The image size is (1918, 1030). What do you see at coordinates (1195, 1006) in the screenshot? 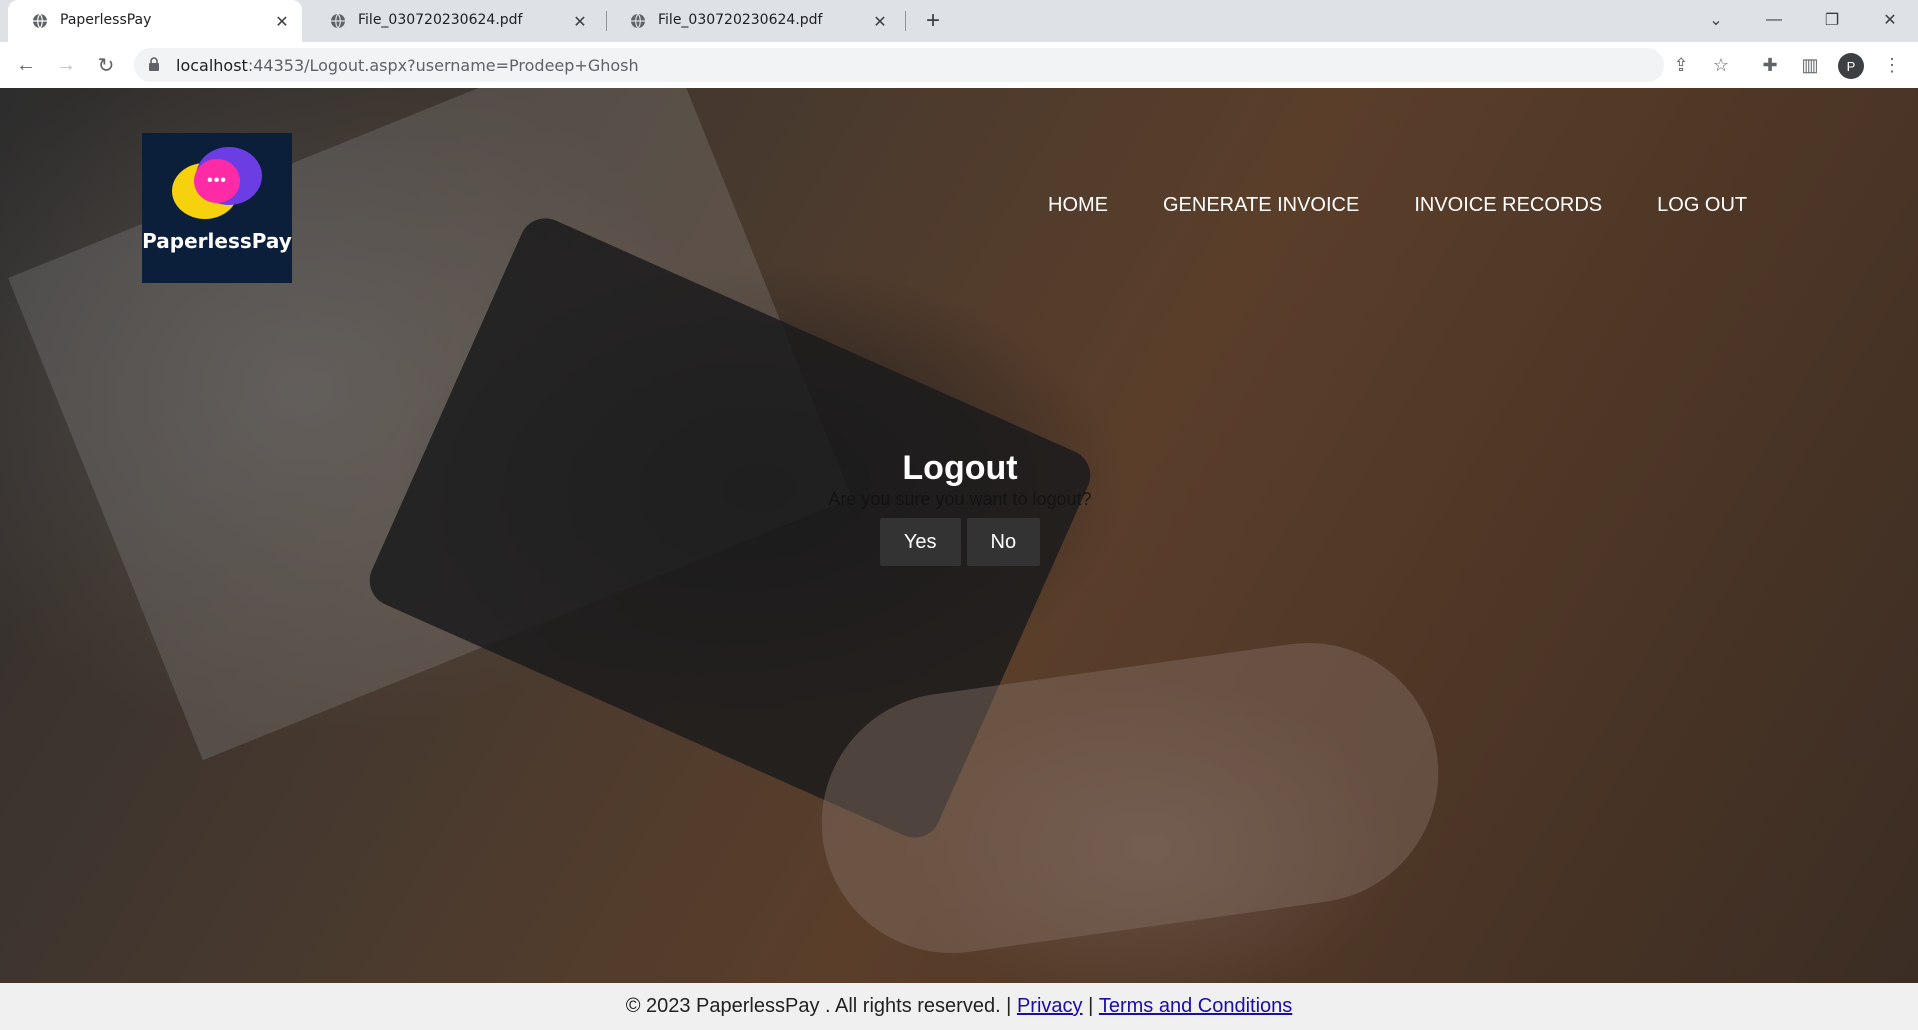
I see `terms-link: Terms and Conditions` at bounding box center [1195, 1006].